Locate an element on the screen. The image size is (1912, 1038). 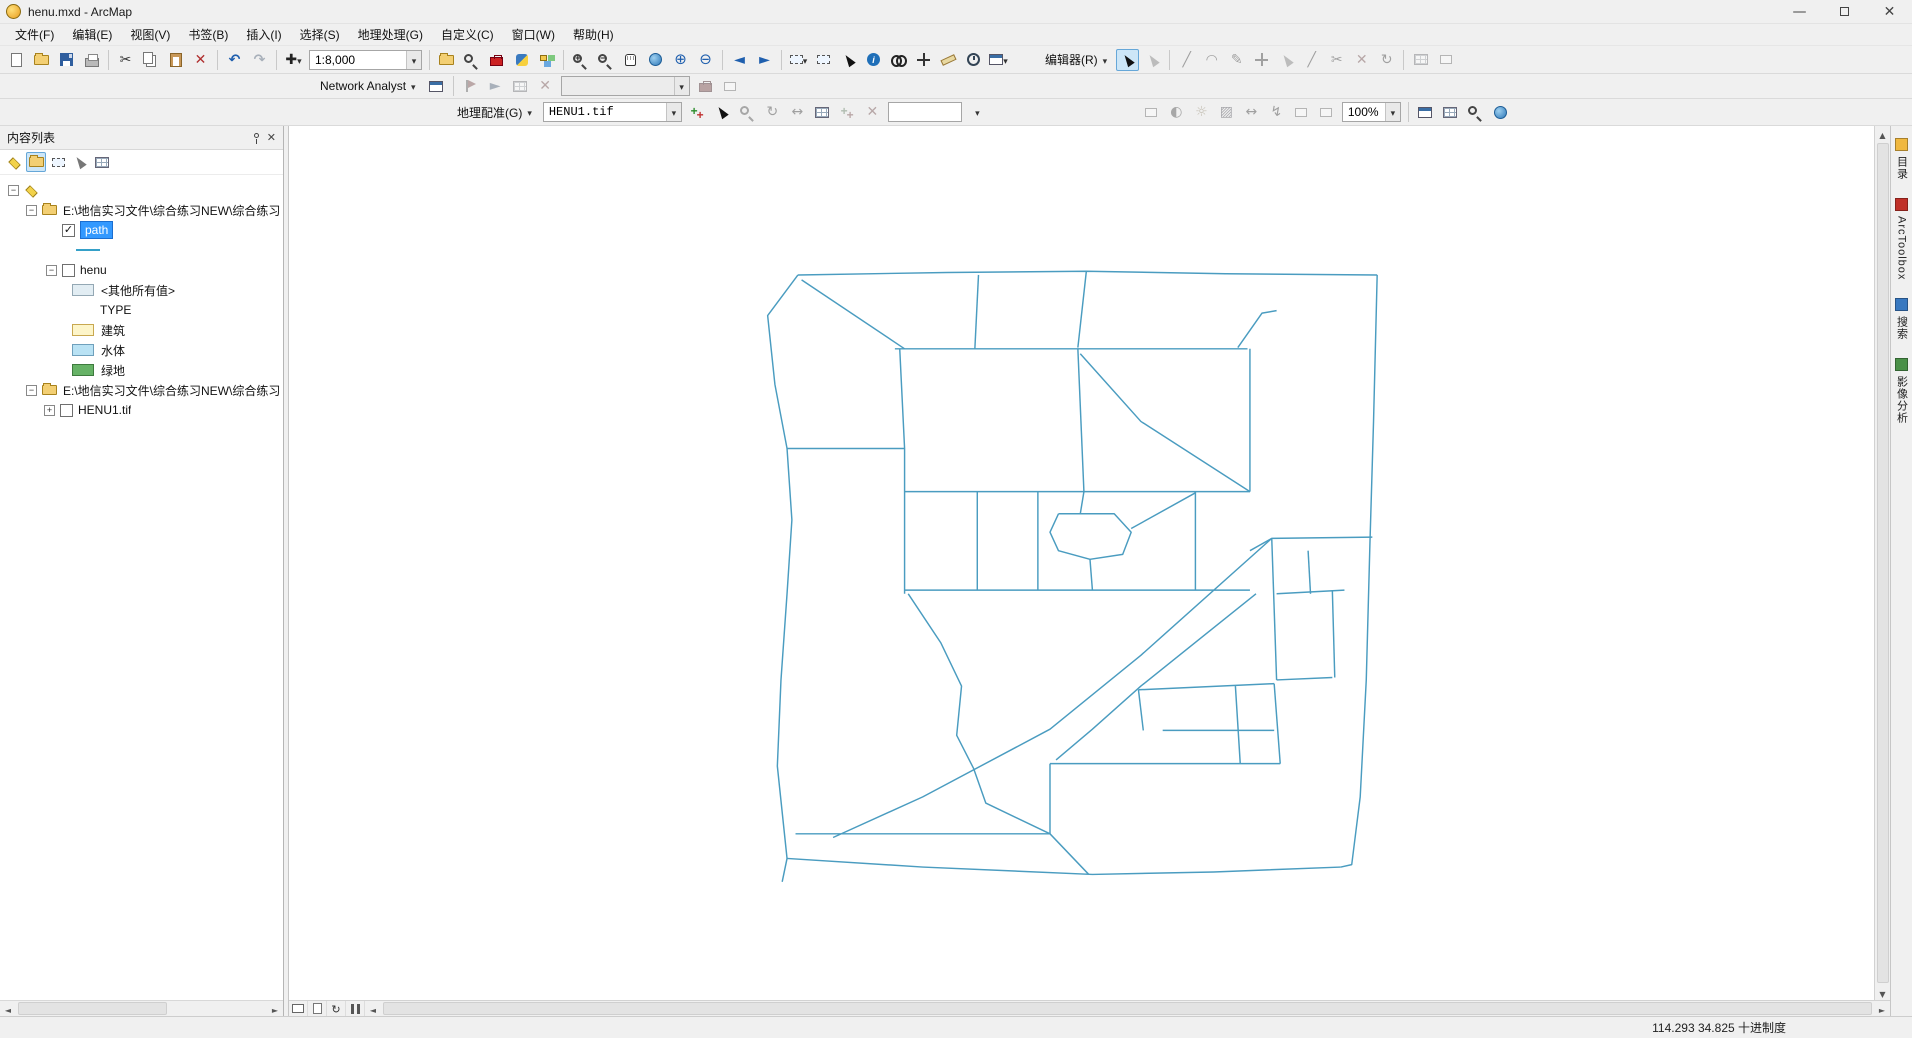
menu-view: 视图(V) is located at coordinates (150, 34).